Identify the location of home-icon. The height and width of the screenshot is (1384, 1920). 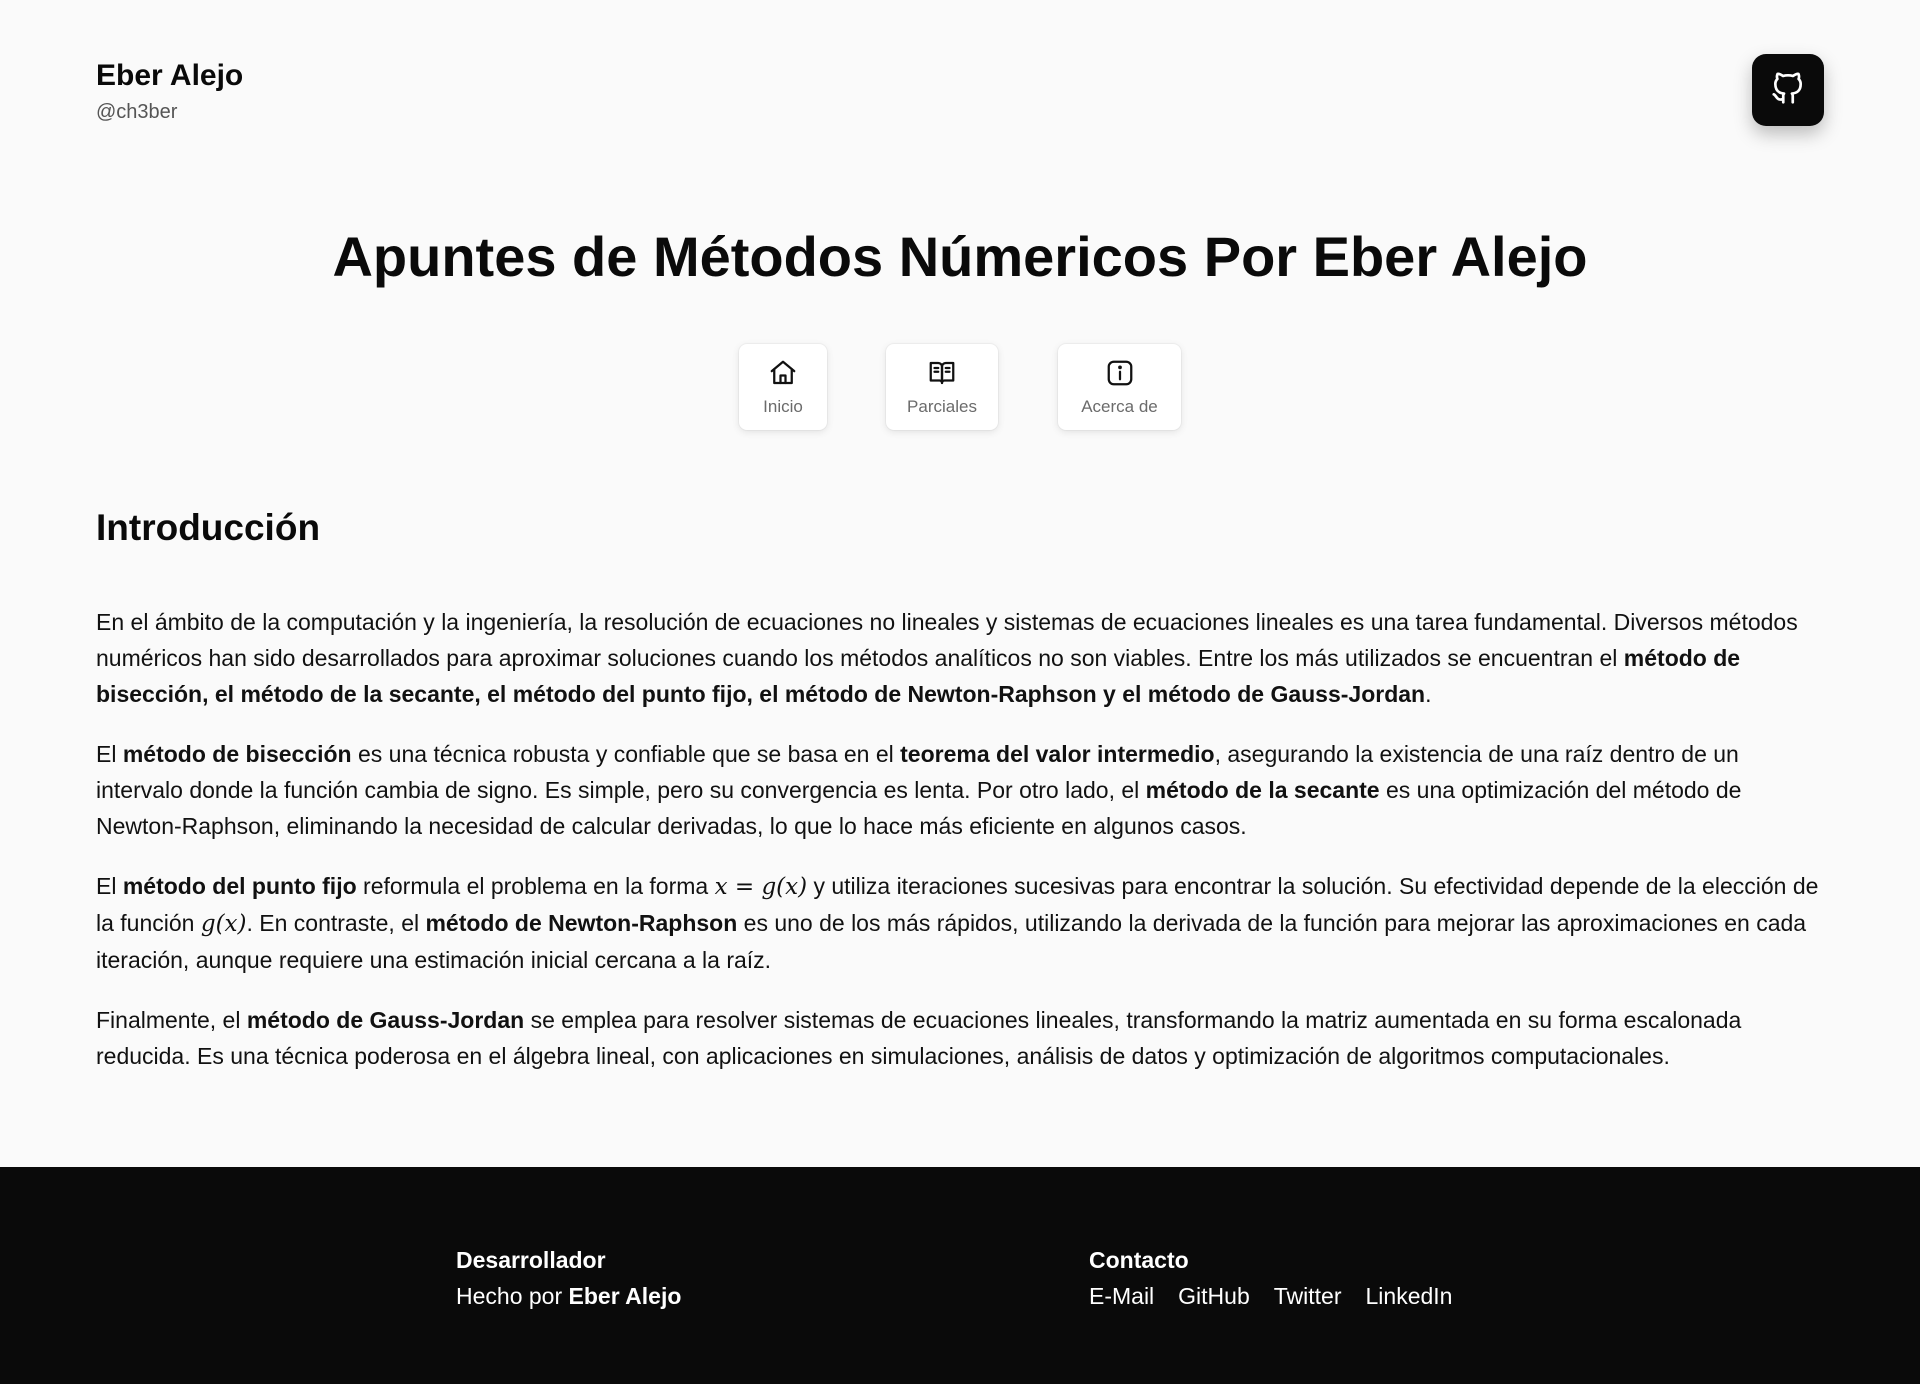
(783, 373).